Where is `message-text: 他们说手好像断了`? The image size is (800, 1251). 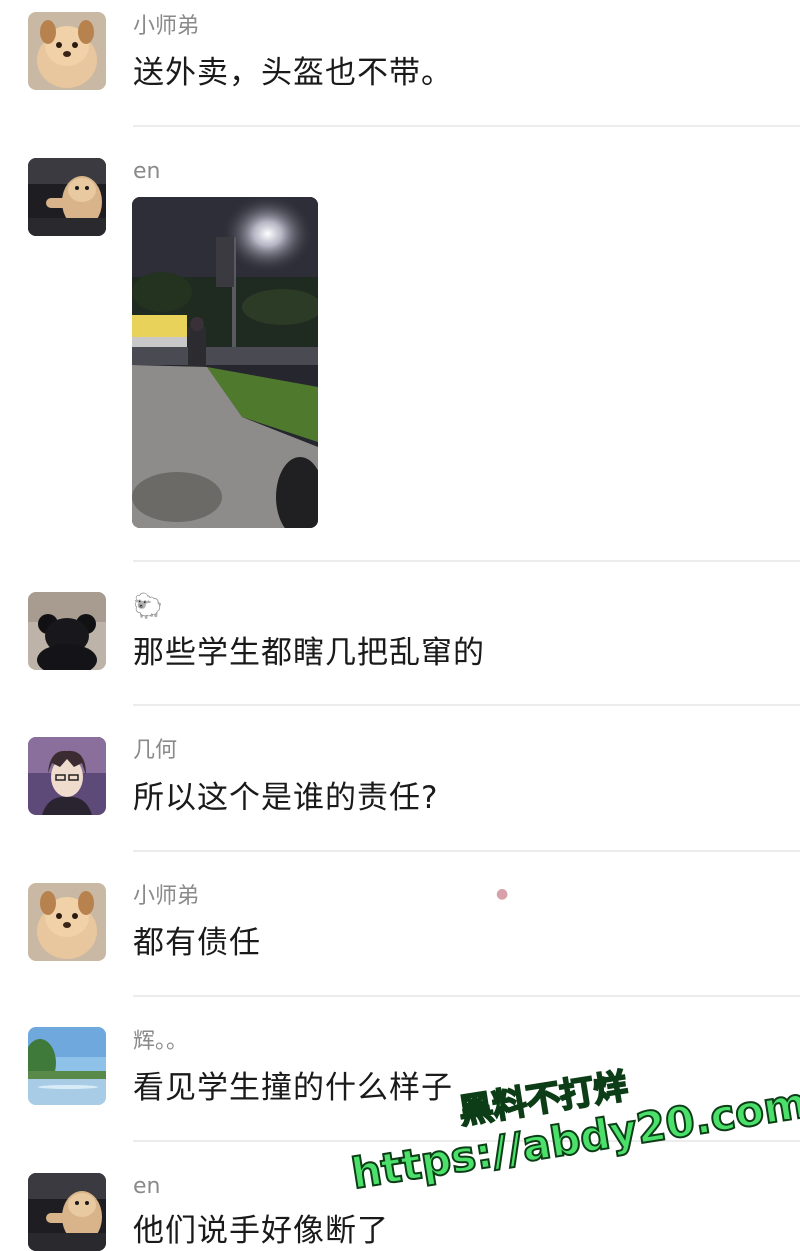 message-text: 他们说手好像断了 is located at coordinates (261, 1231).